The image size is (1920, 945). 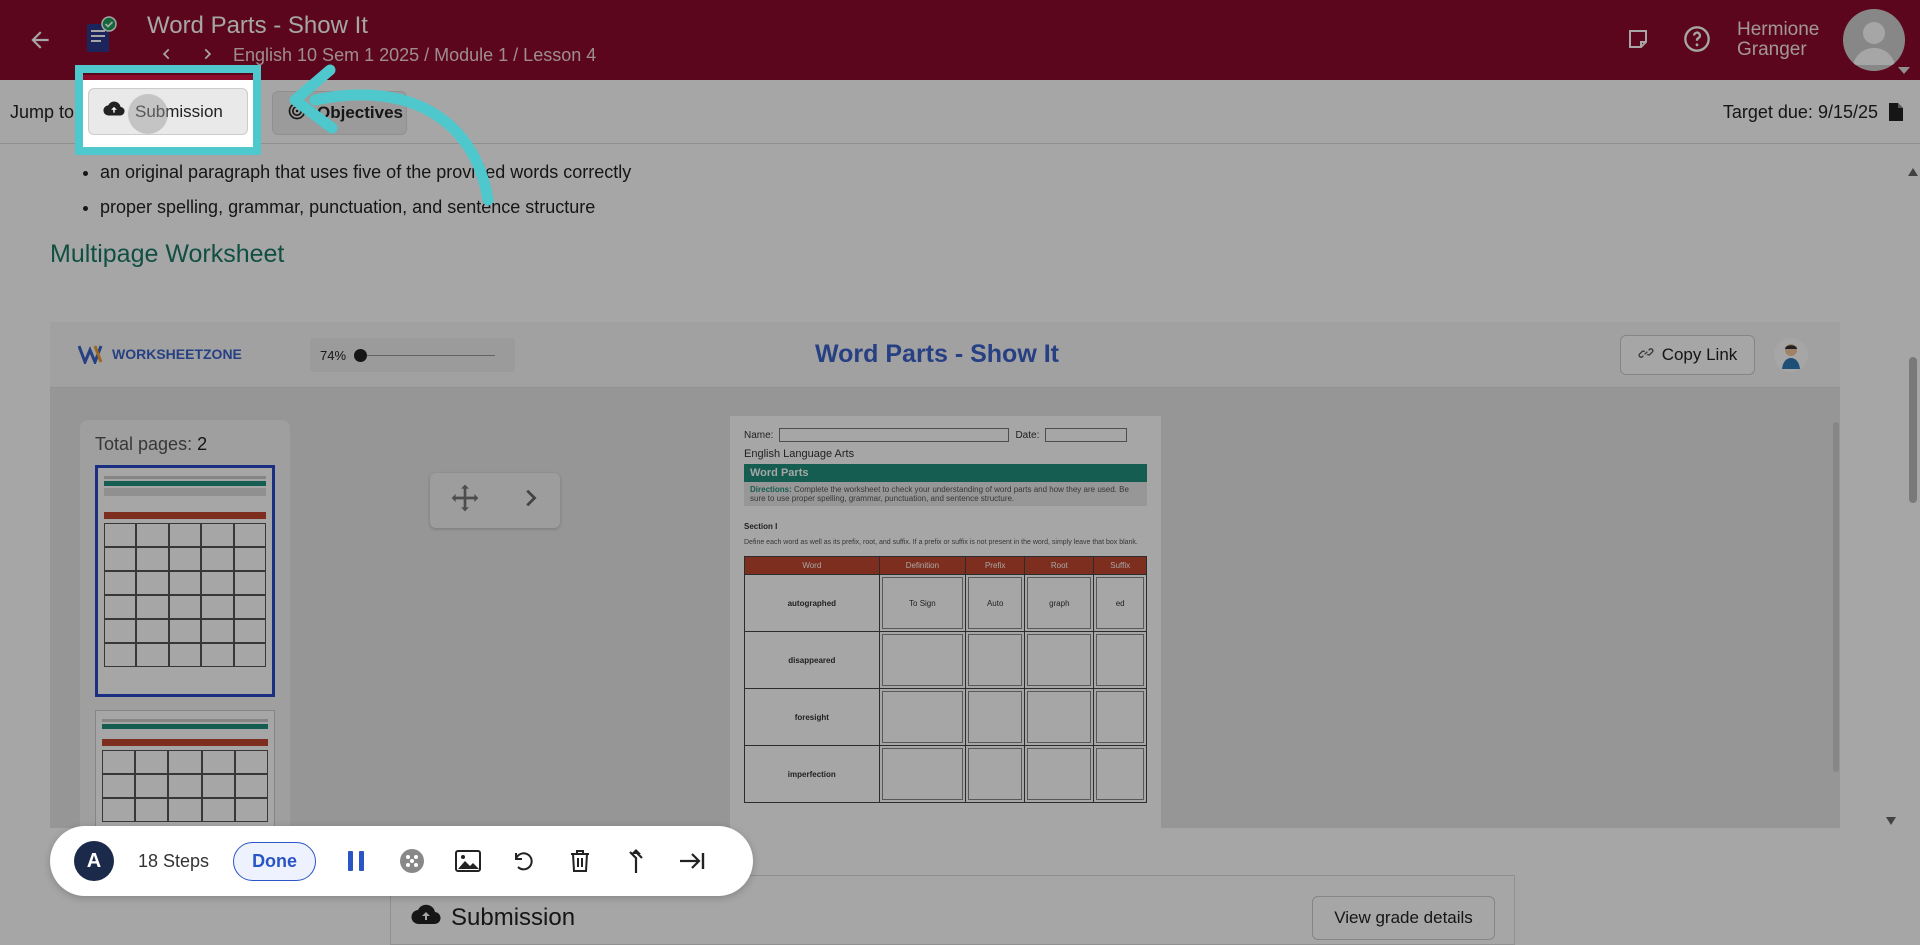 I want to click on student-avatar-icon, so click(x=1791, y=355).